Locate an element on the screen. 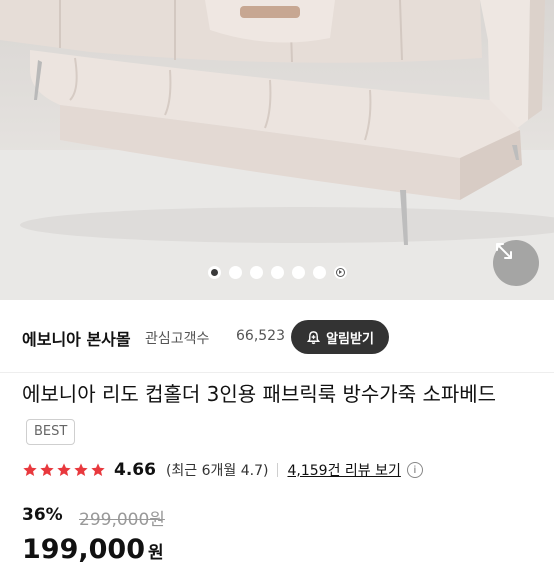 The height and width of the screenshot is (565, 554). pagination-dot-active is located at coordinates (214, 272).